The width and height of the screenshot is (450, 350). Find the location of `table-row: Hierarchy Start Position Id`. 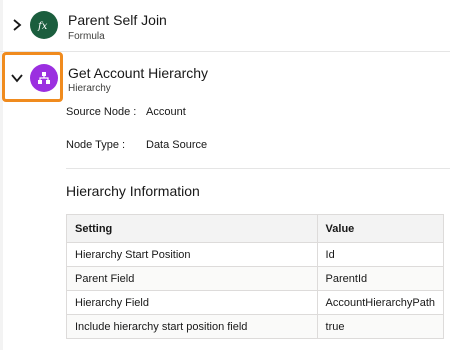

table-row: Hierarchy Start Position Id is located at coordinates (255, 254).